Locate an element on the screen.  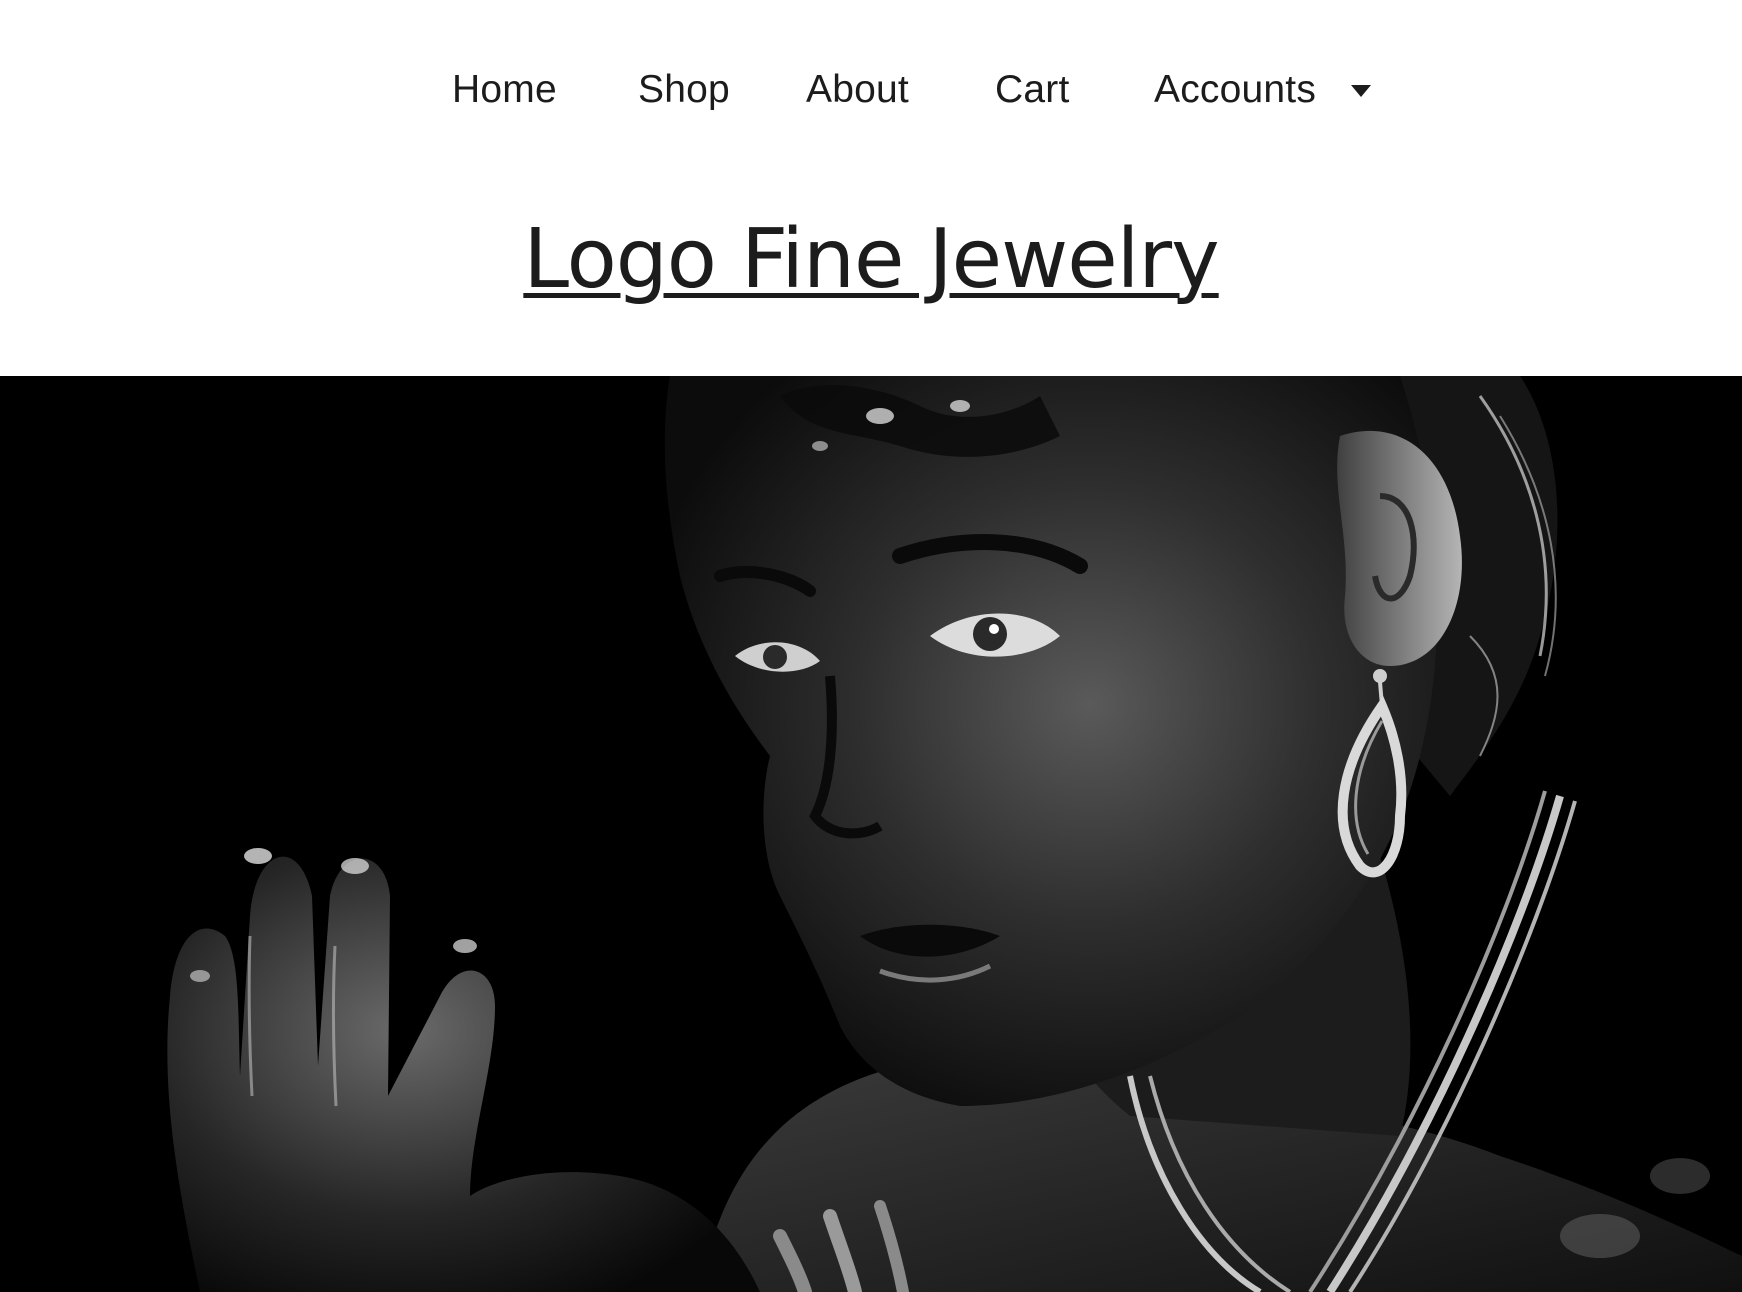
nav-link-accounts: Accounts is located at coordinates (1235, 90).